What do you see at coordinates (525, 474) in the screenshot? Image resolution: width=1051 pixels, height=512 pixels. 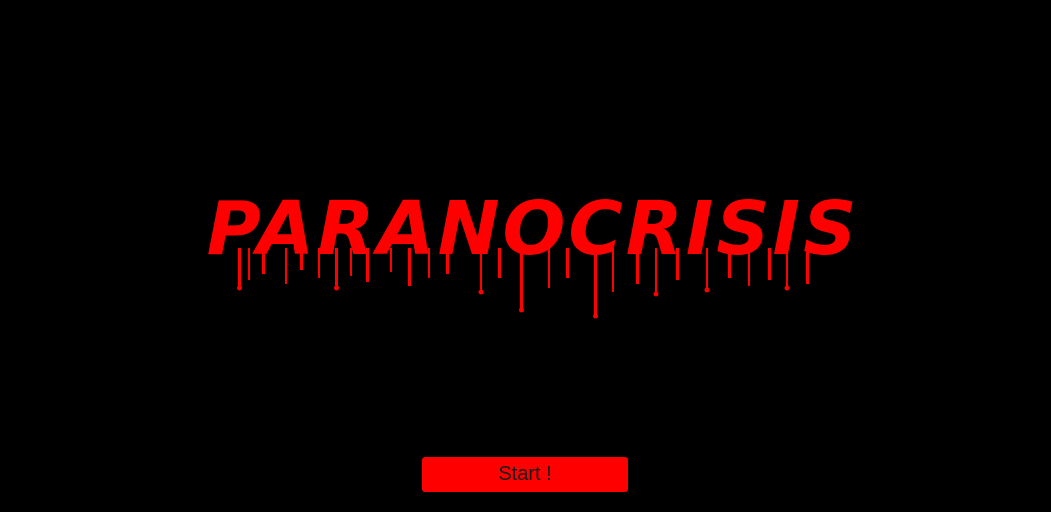 I see `start-button: Start !` at bounding box center [525, 474].